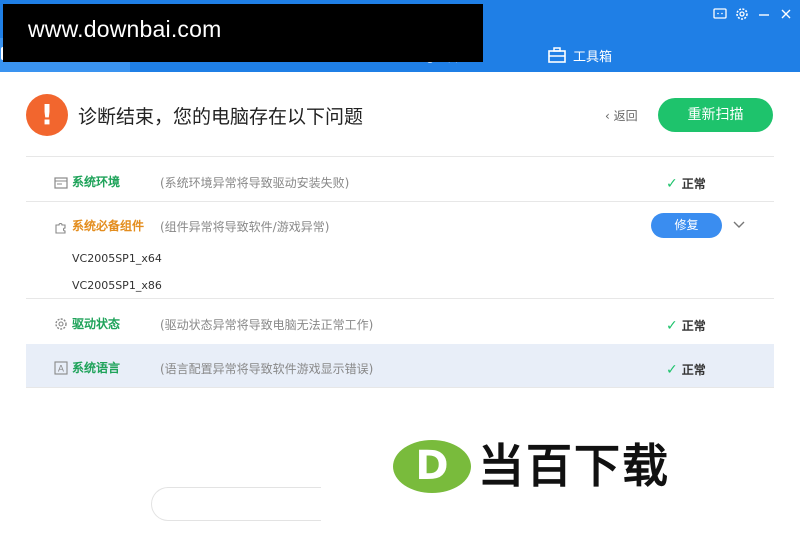 This screenshot has height=533, width=800. I want to click on back-label: 返回, so click(625, 116).